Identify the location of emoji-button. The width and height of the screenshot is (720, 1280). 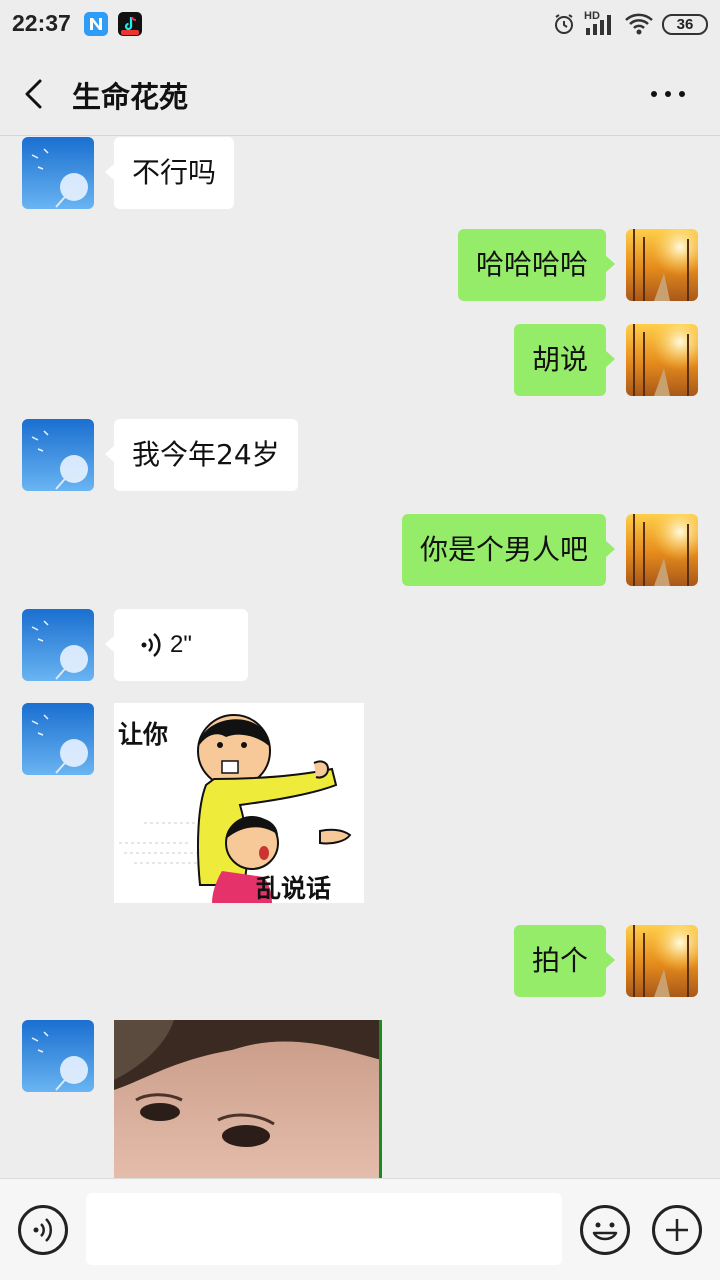
(605, 1230).